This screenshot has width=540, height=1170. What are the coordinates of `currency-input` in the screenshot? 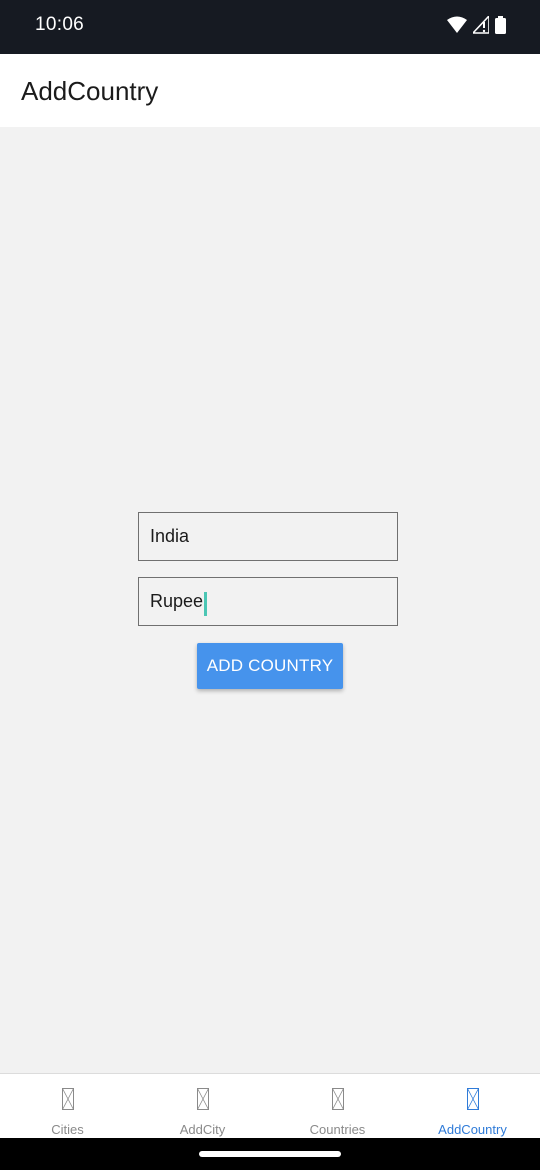 It's located at (268, 601).